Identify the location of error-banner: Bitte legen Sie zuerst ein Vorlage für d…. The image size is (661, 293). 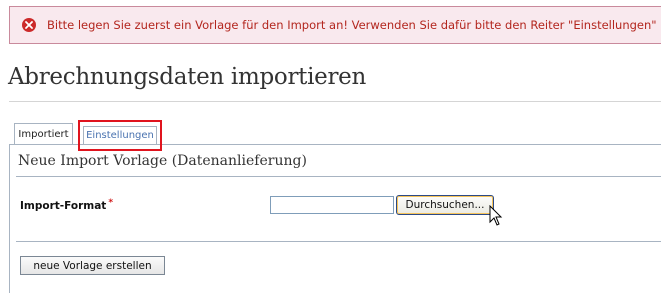
(335, 25).